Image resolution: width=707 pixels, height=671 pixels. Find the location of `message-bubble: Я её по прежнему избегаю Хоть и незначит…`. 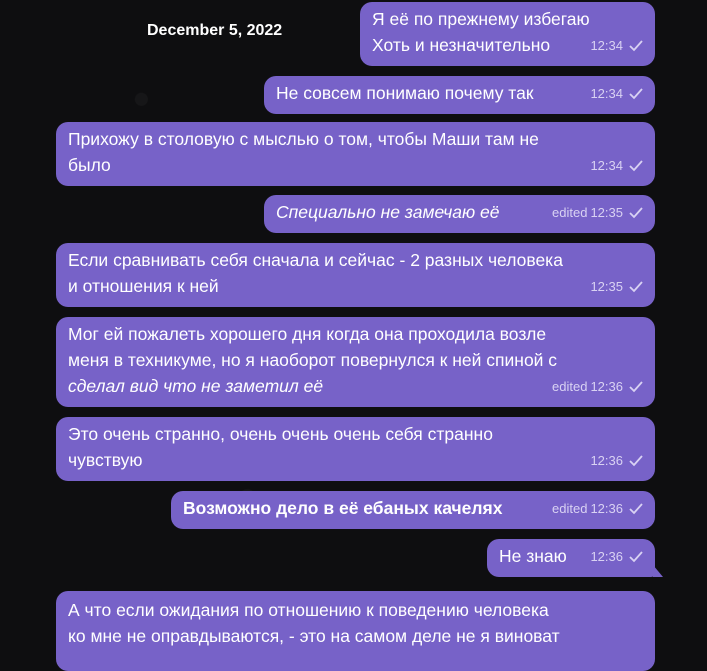

message-bubble: Я её по прежнему избегаю Хоть и незначит… is located at coordinates (507, 34).